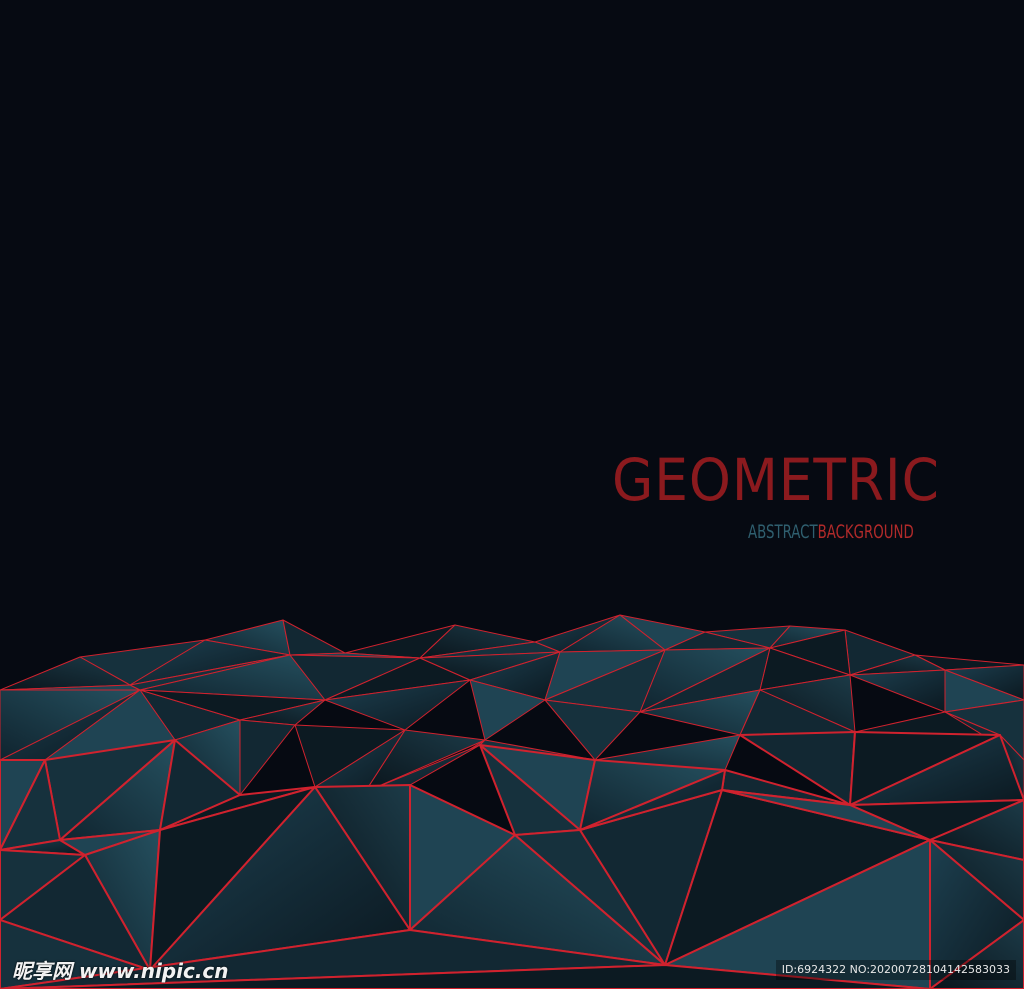 The width and height of the screenshot is (1024, 989). I want to click on subtitle-background: BACKGROUND, so click(865, 532).